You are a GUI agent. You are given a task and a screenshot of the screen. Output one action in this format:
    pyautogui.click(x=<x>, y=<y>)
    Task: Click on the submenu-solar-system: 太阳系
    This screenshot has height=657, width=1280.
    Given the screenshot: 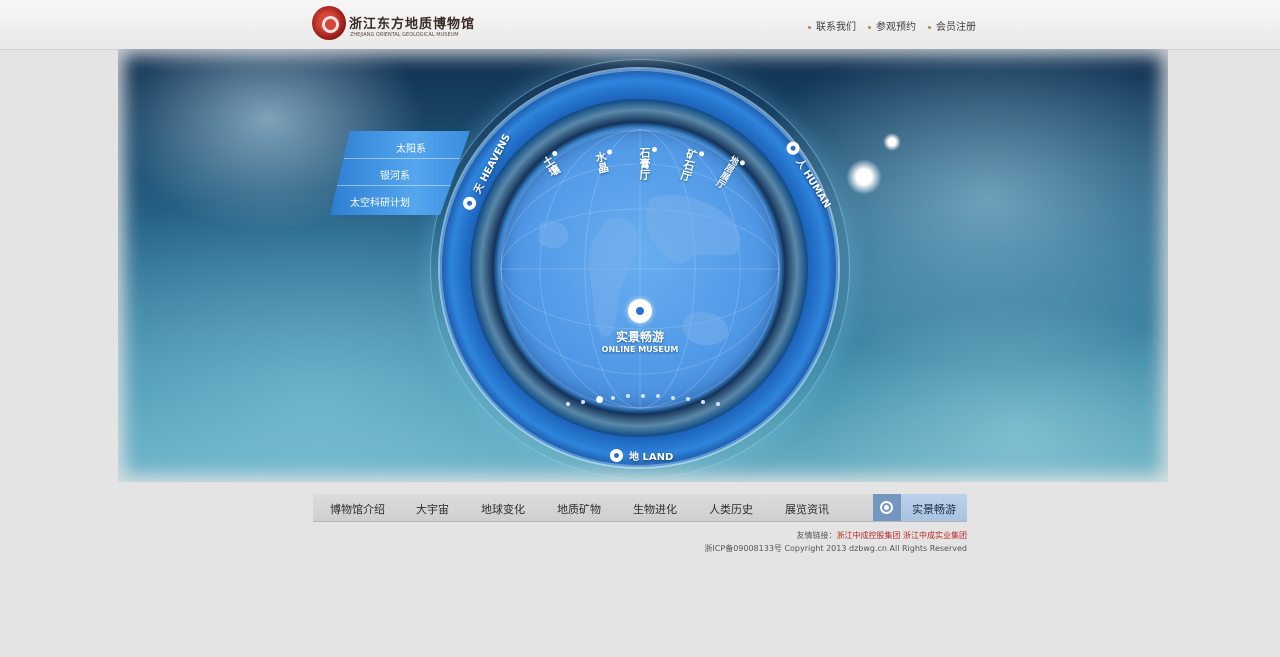 What is the action you would take?
    pyautogui.click(x=411, y=147)
    